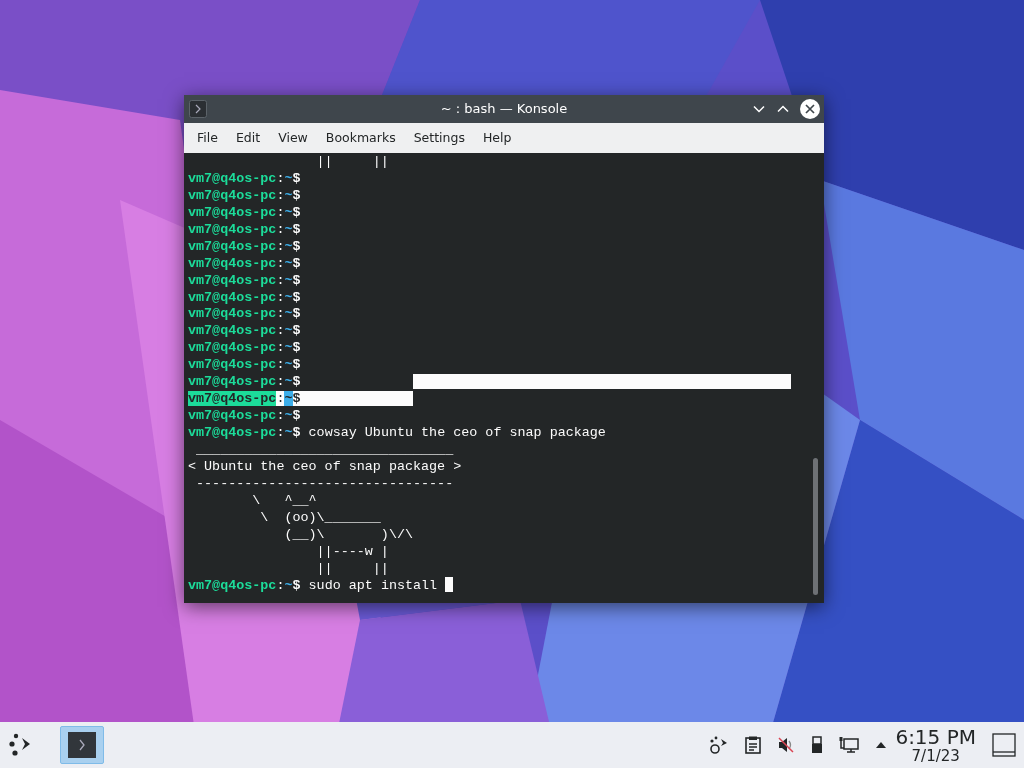  What do you see at coordinates (352, 552) in the screenshot?
I see `terminal-line: ||----w |` at bounding box center [352, 552].